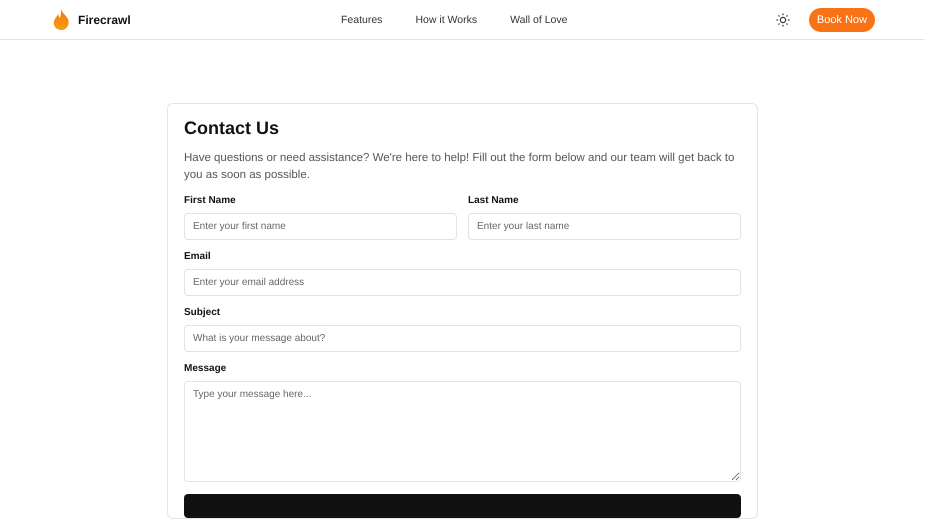  What do you see at coordinates (783, 19) in the screenshot?
I see `sun-icon` at bounding box center [783, 19].